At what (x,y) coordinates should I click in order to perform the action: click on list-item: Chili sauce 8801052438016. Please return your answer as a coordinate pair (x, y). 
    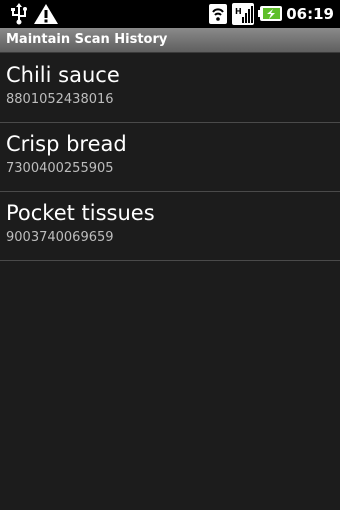
    Looking at the image, I should click on (170, 88).